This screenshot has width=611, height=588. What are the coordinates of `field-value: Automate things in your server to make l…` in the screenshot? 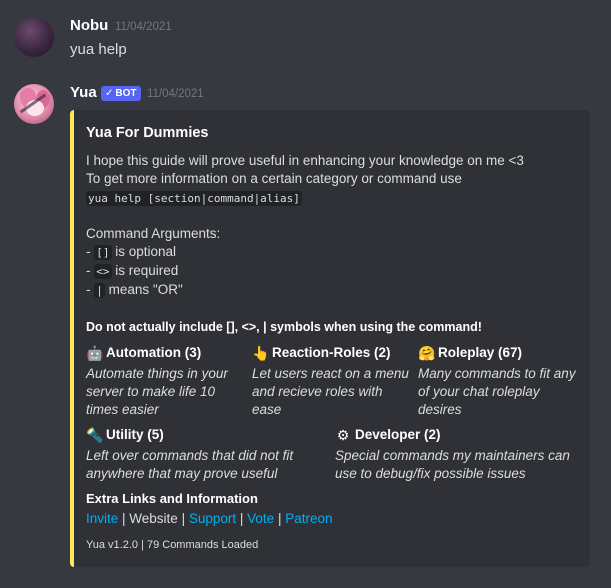 It's located at (157, 391).